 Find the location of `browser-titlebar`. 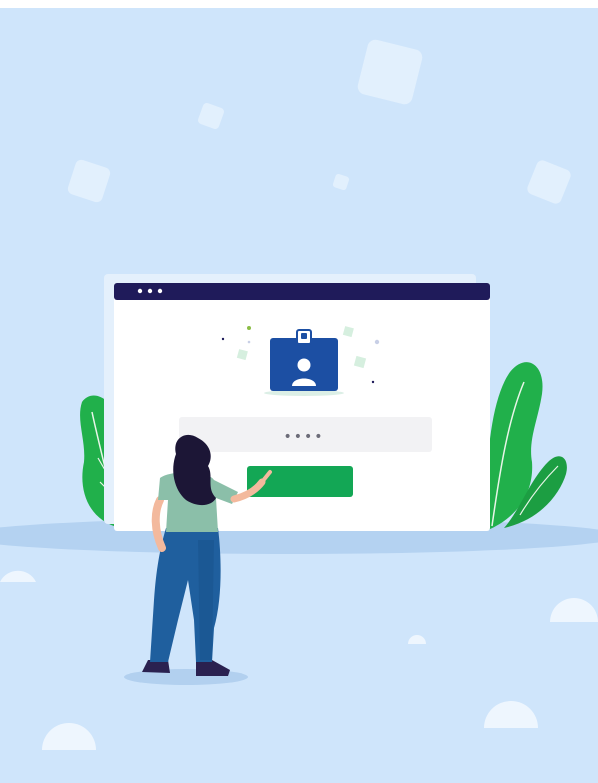

browser-titlebar is located at coordinates (302, 291).